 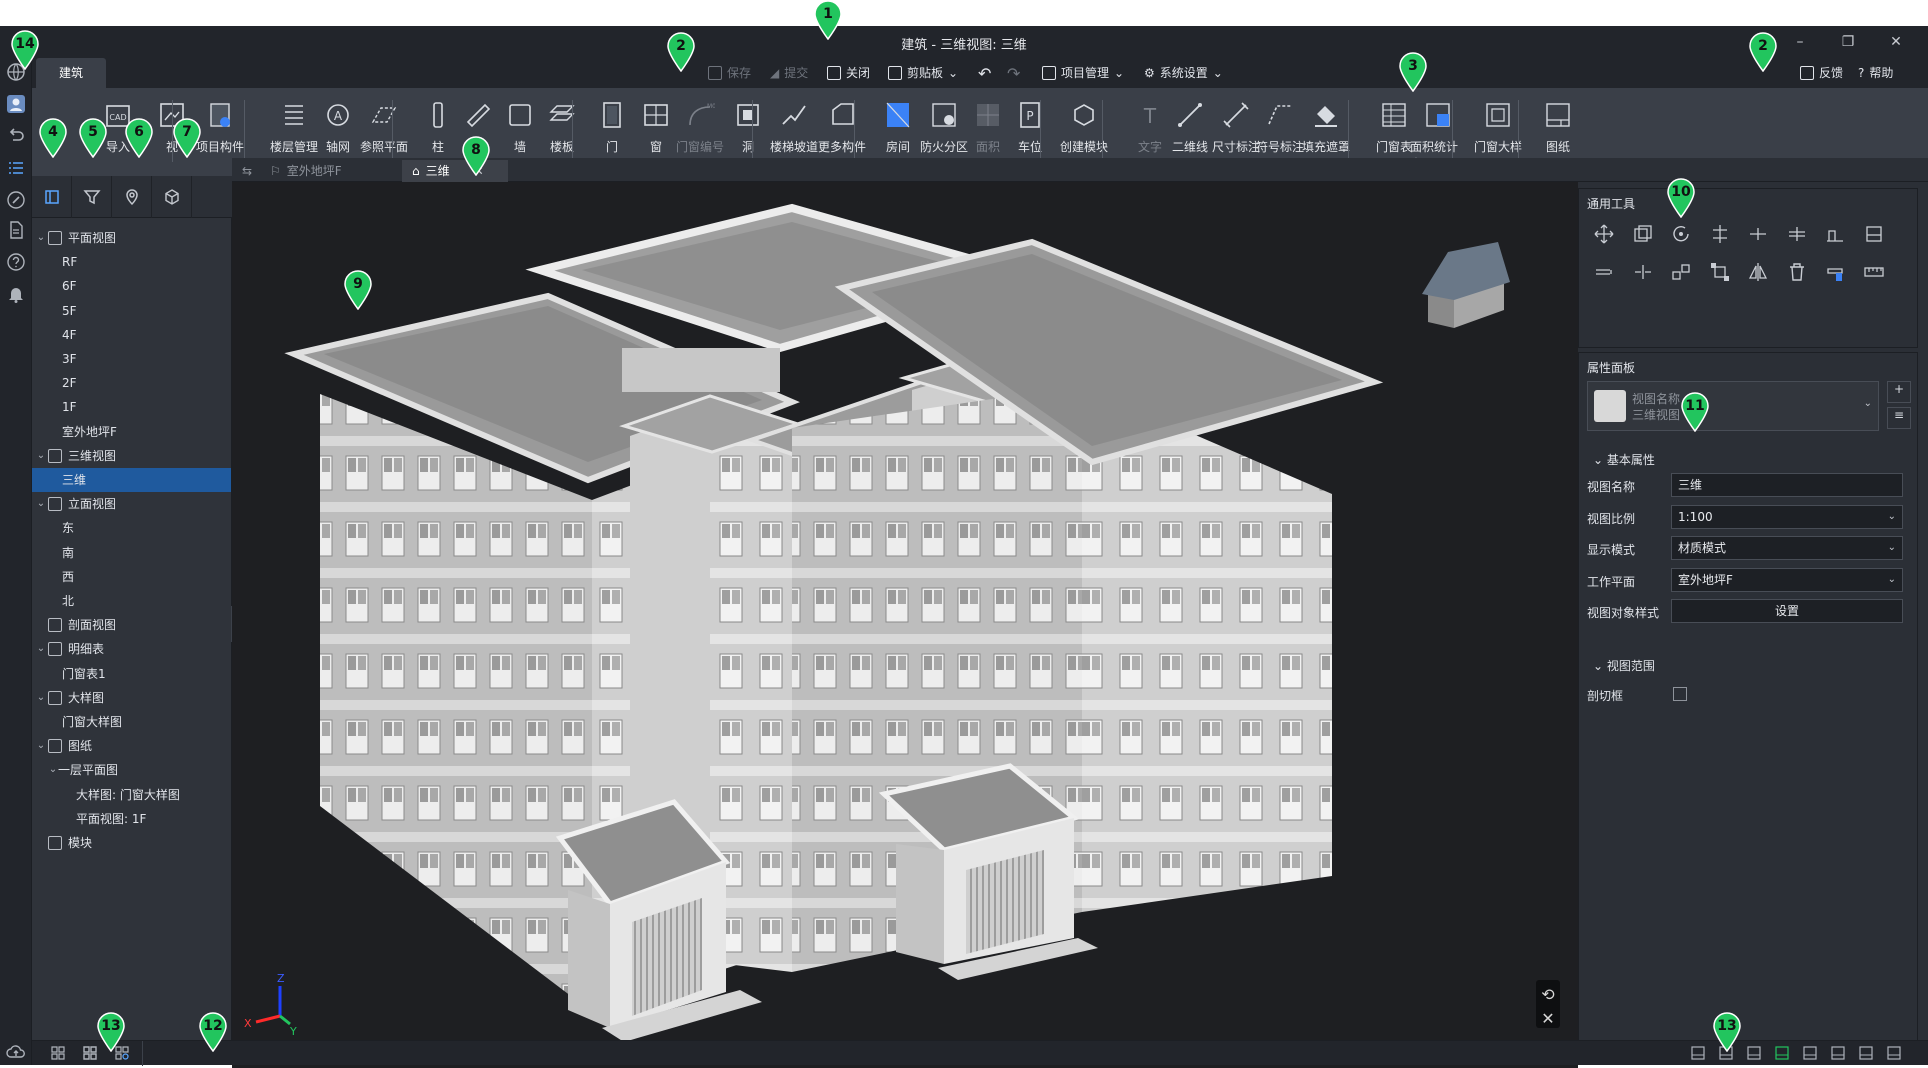 What do you see at coordinates (131, 238) in the screenshot?
I see `tree-item: ⌄ 平面视图` at bounding box center [131, 238].